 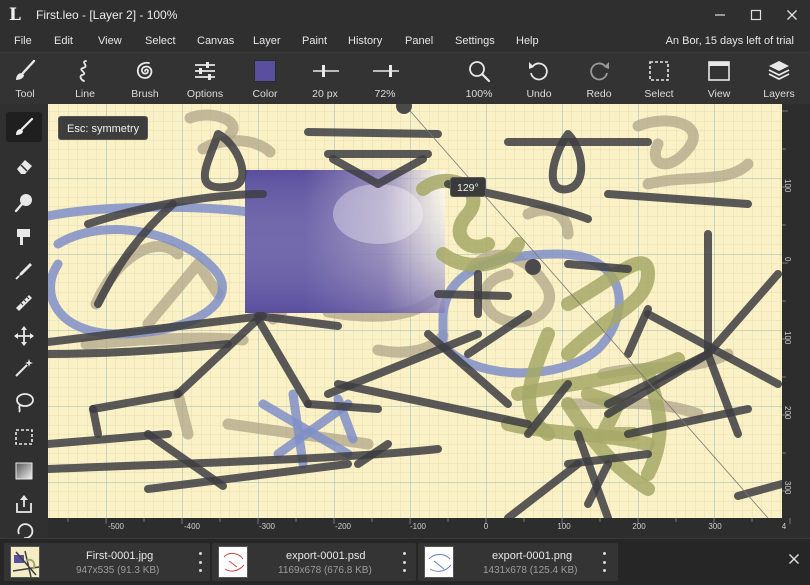 What do you see at coordinates (27, 80) in the screenshot?
I see `tool-button: Tool` at bounding box center [27, 80].